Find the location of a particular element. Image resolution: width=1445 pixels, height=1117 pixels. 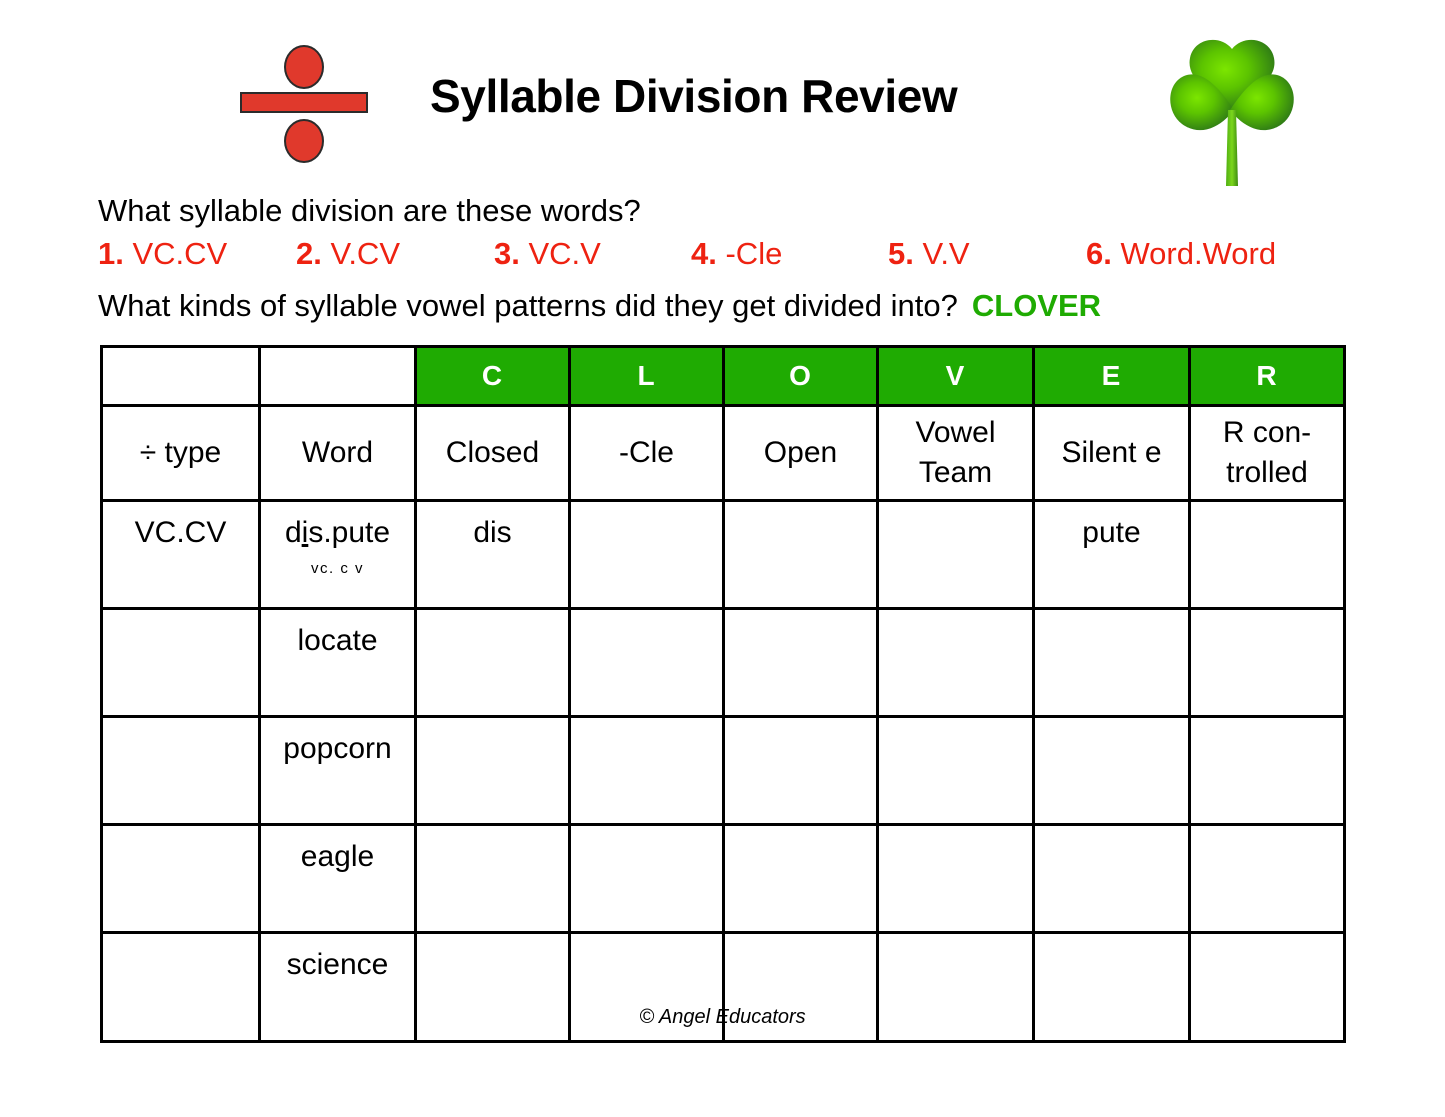

cell-silent-e: pute is located at coordinates (1111, 554).